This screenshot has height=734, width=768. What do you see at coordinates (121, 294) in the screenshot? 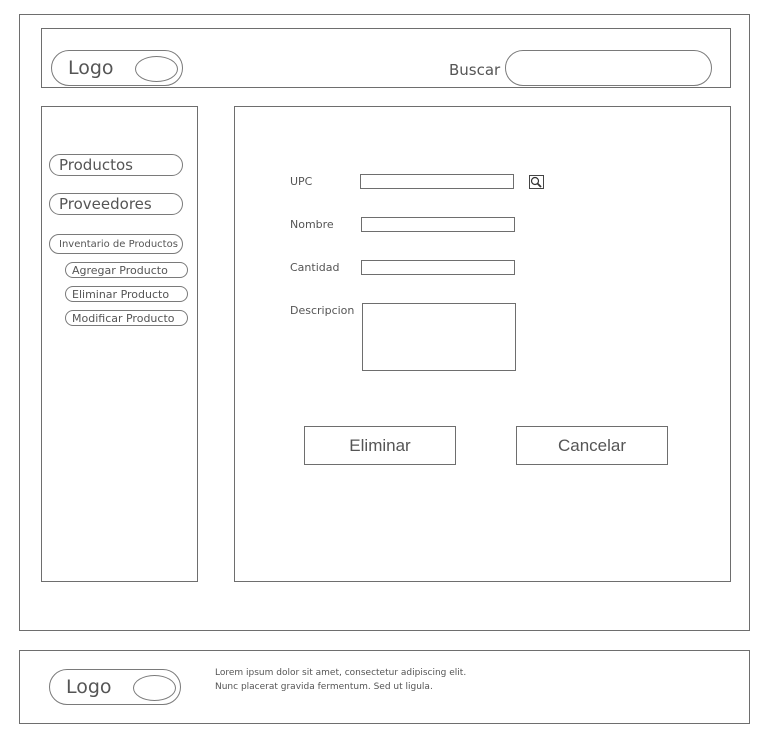
I see `sidebar-subitem-label: Eliminar Producto` at bounding box center [121, 294].